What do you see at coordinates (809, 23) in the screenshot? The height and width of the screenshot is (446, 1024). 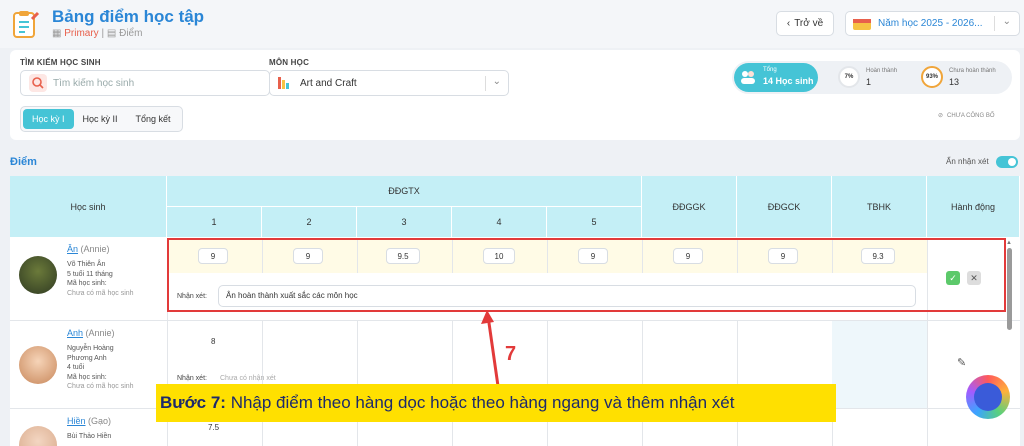 I see `back-label: Trở về` at bounding box center [809, 23].